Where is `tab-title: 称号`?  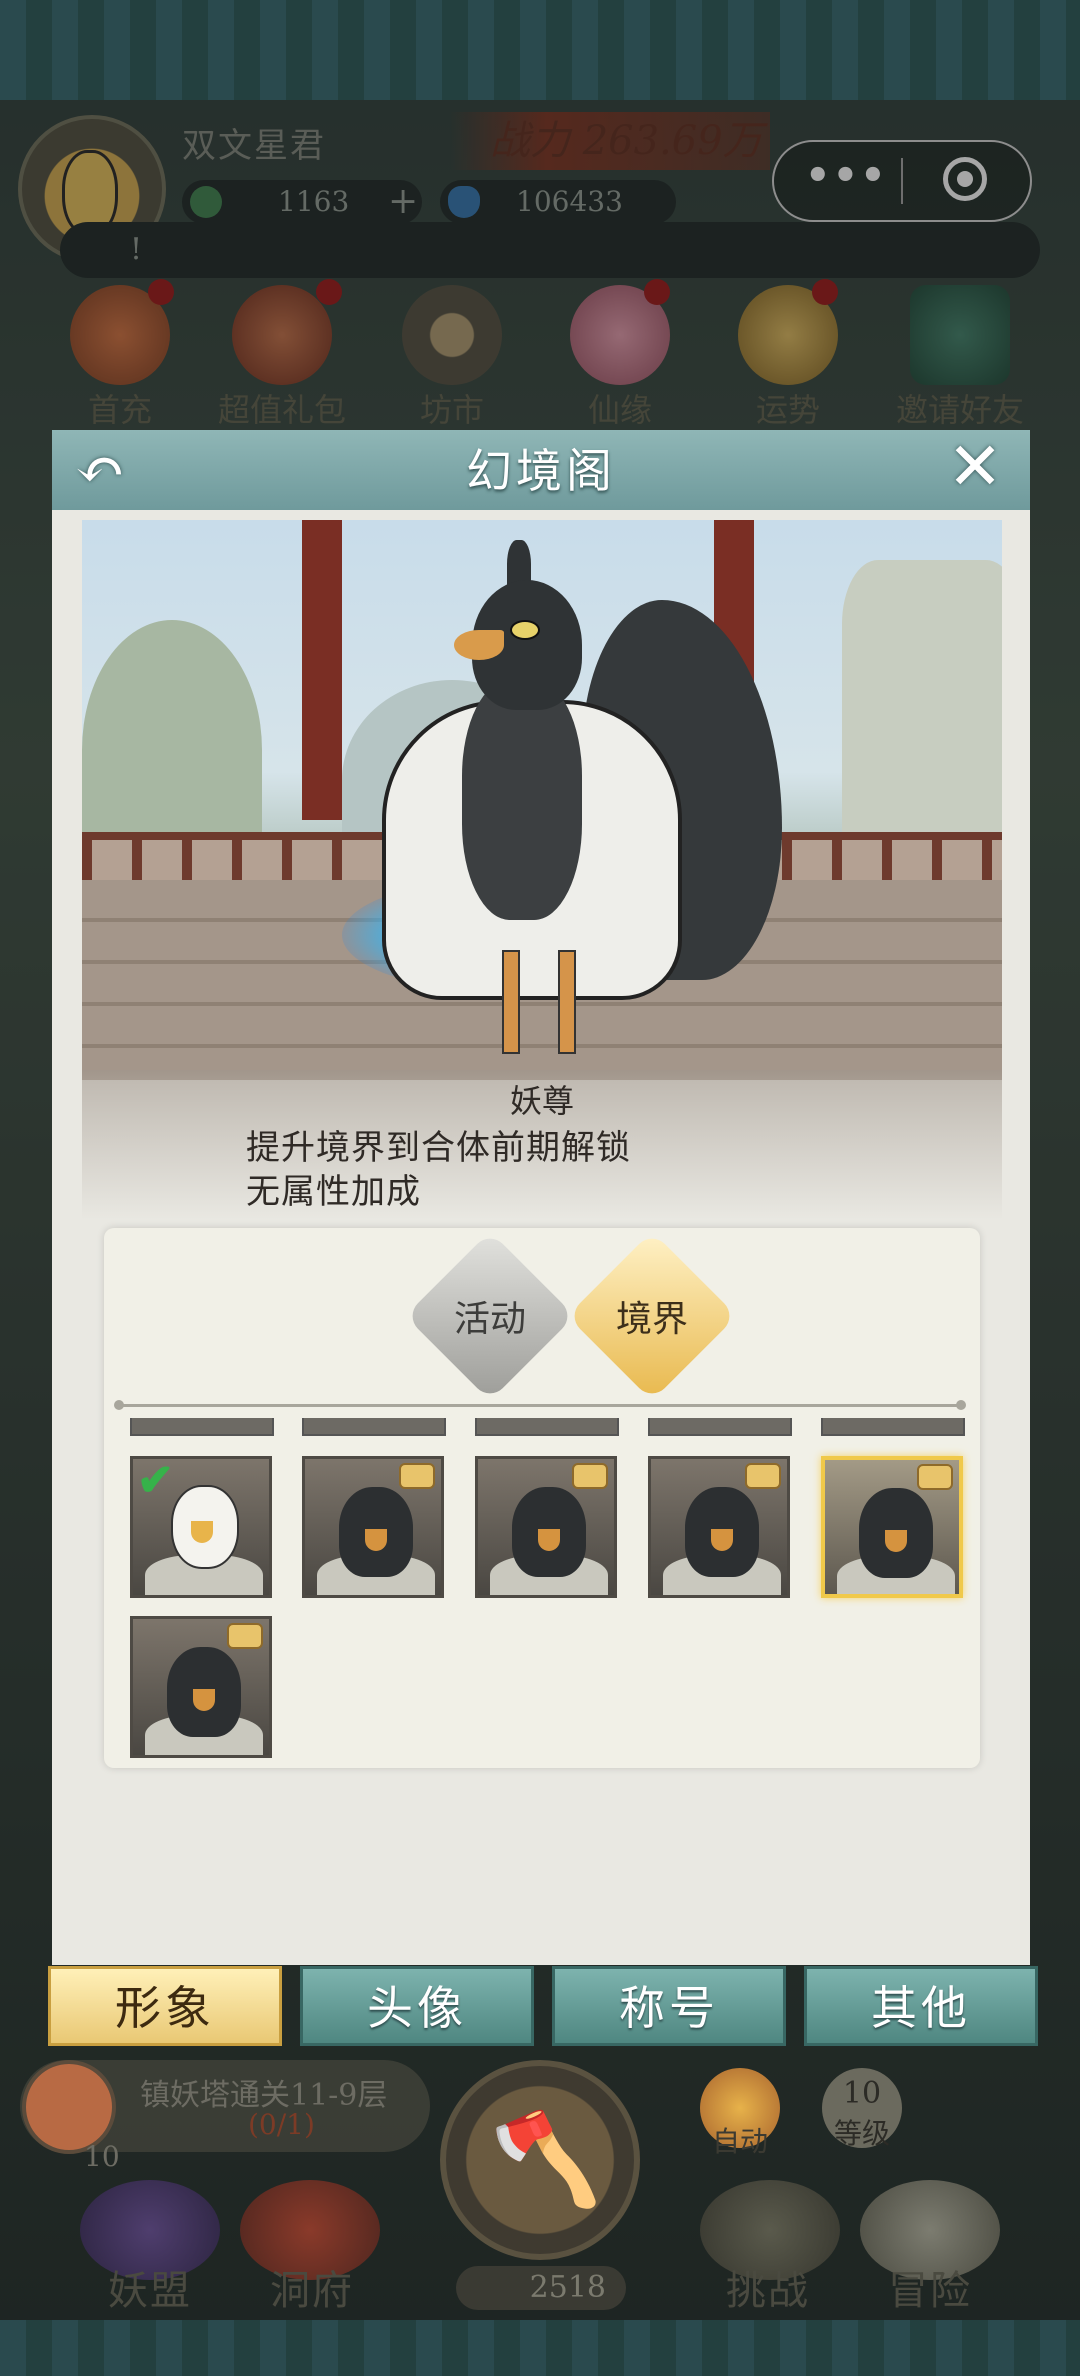 tab-title: 称号 is located at coordinates (669, 2006).